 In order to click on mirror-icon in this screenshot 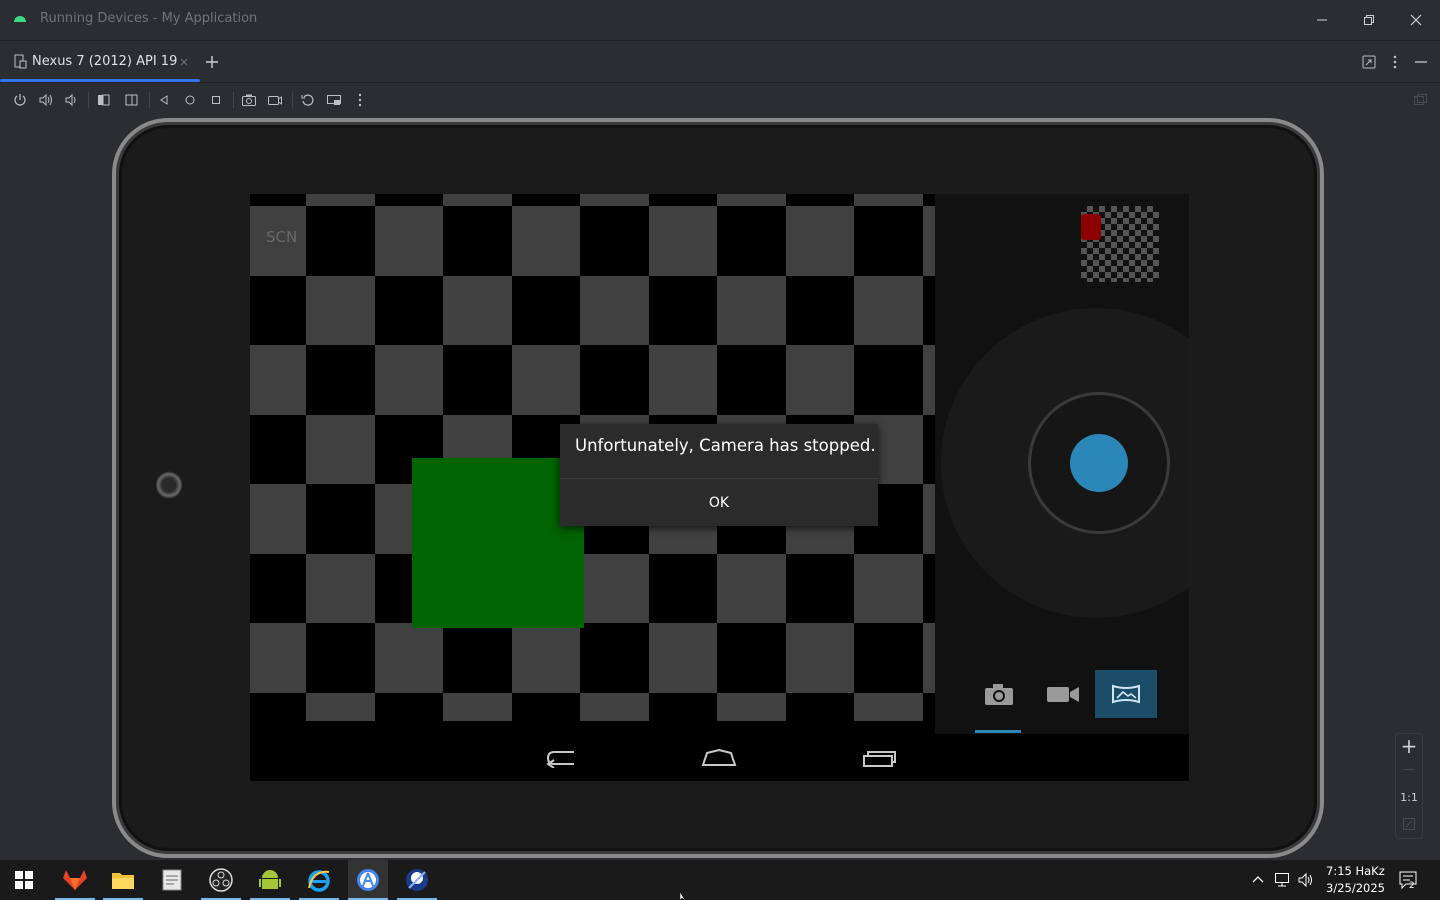, I will do `click(334, 100)`.